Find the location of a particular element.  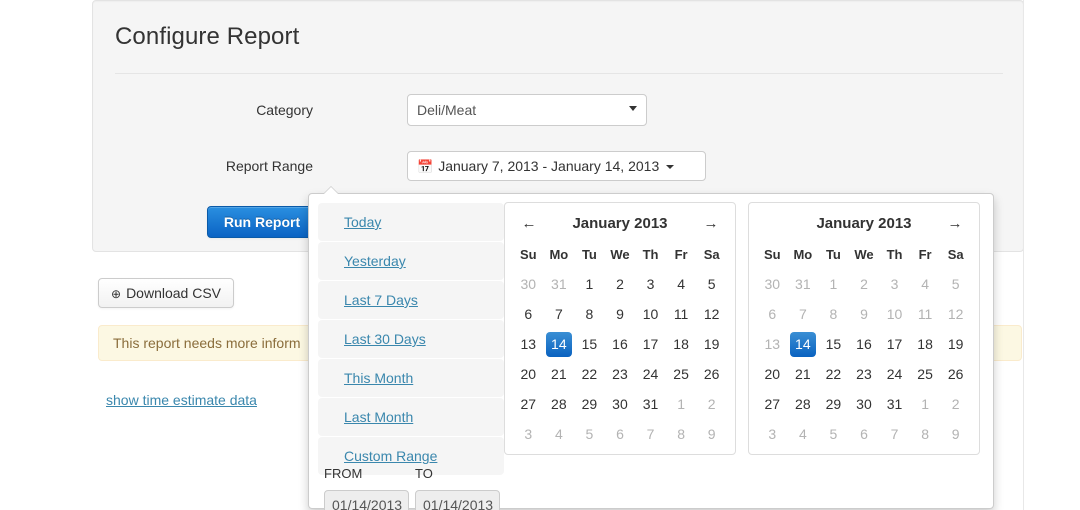

calendar-day-cell: 13 is located at coordinates (528, 344).